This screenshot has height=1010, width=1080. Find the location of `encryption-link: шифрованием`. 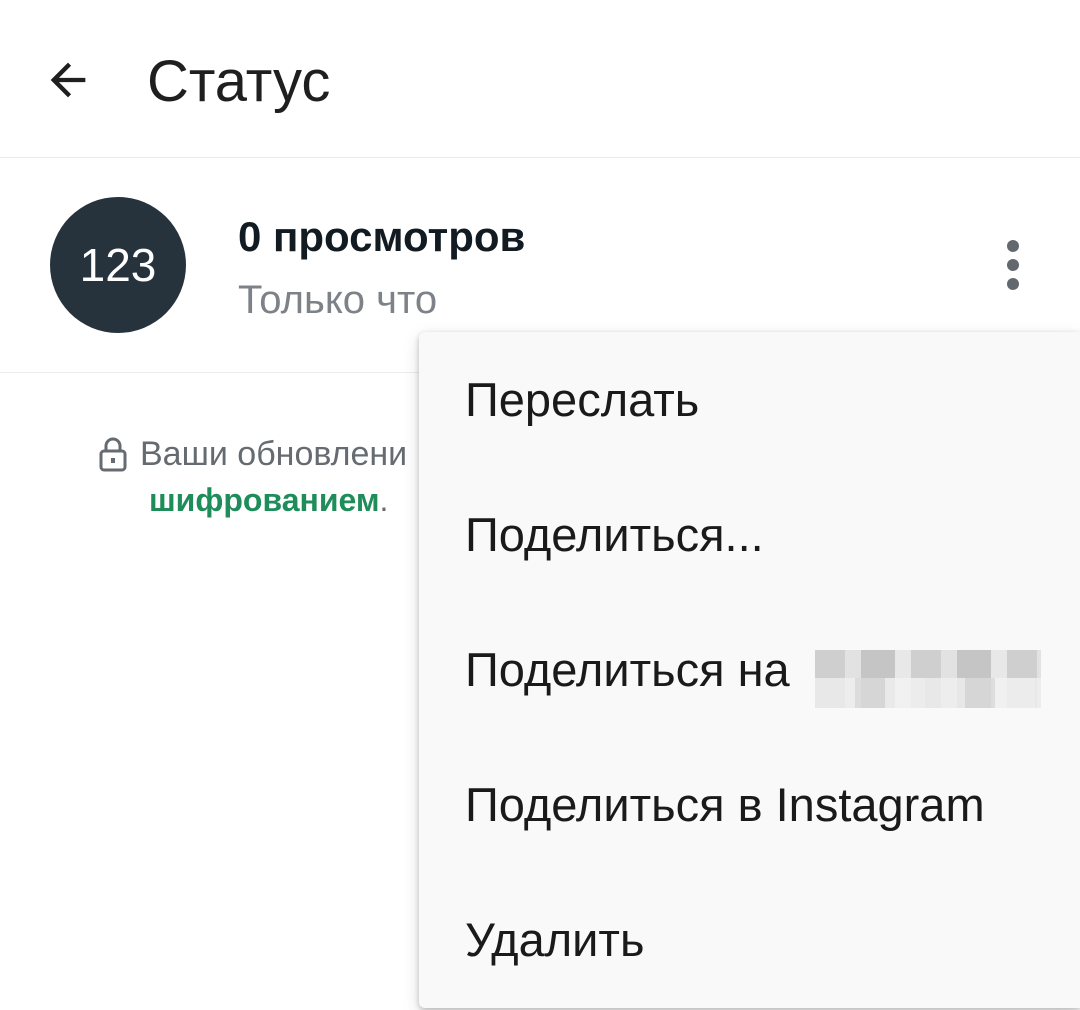

encryption-link: шифрованием is located at coordinates (264, 500).